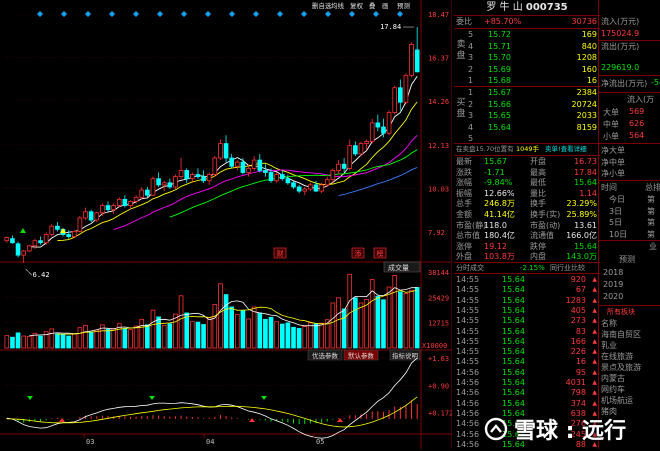 This screenshot has width=660, height=451. What do you see at coordinates (357, 5) in the screenshot?
I see `toolbar-button: 复权` at bounding box center [357, 5].